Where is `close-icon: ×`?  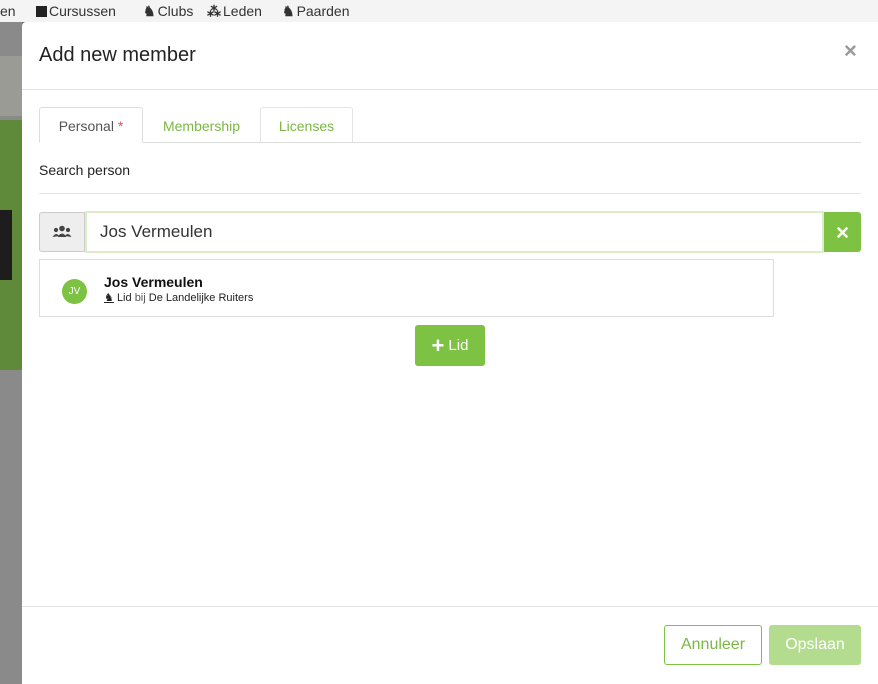 close-icon: × is located at coordinates (850, 51).